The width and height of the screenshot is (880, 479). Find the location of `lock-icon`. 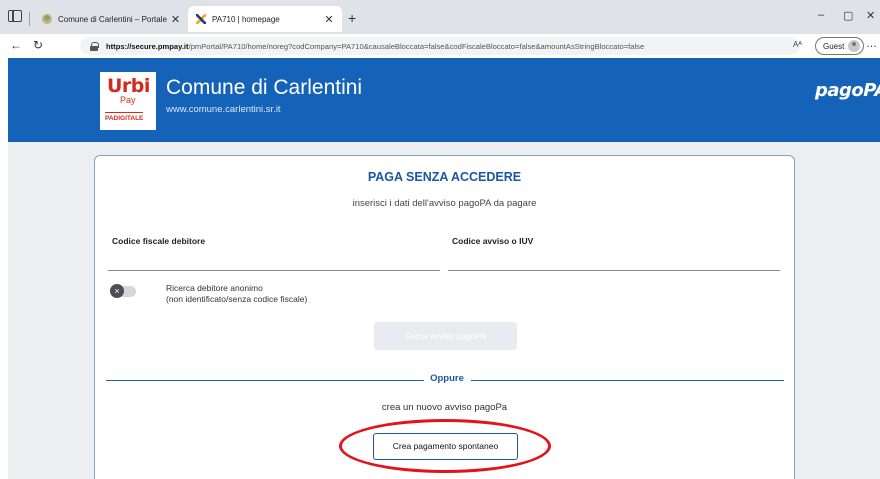

lock-icon is located at coordinates (94, 46).